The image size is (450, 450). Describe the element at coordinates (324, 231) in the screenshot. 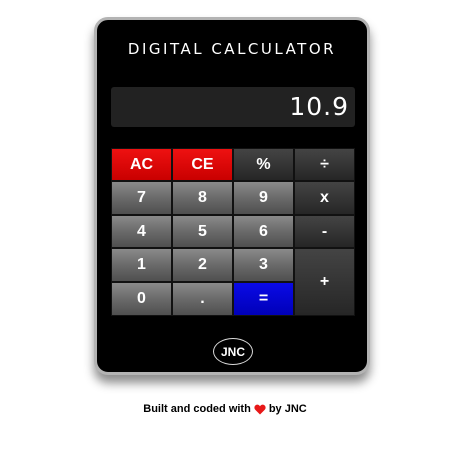

I see `subtract-button: -` at that location.